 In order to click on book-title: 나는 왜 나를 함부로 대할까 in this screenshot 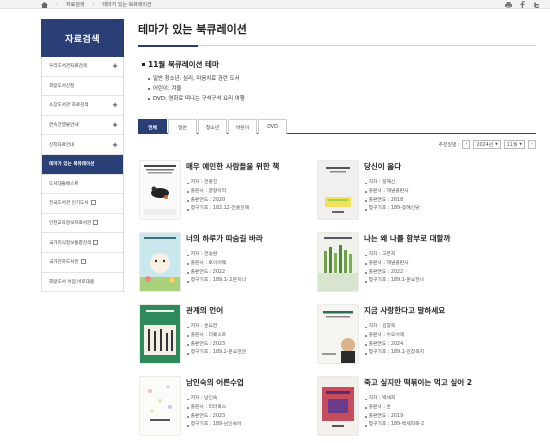, I will do `click(407, 238)`.